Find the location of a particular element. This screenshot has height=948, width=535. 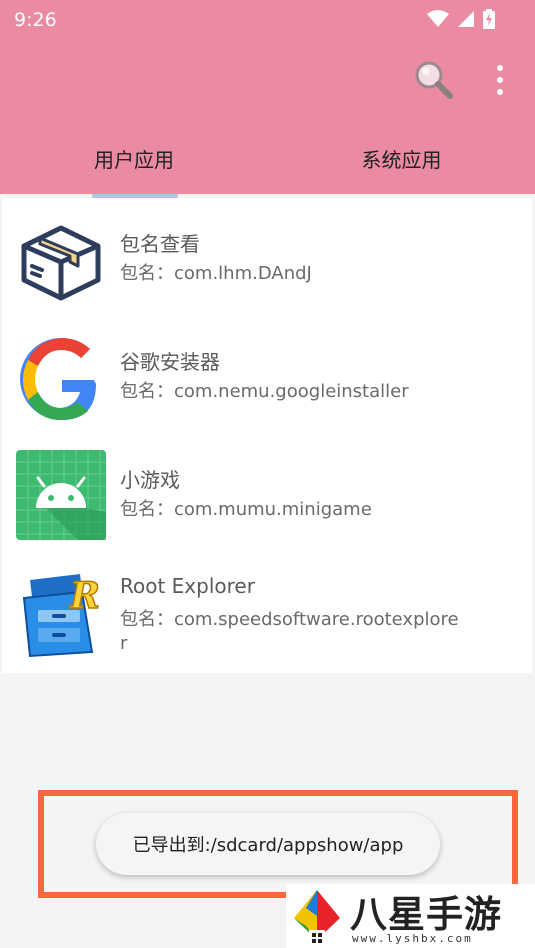

tab-user-apps: 用户应用 is located at coordinates (134, 164).